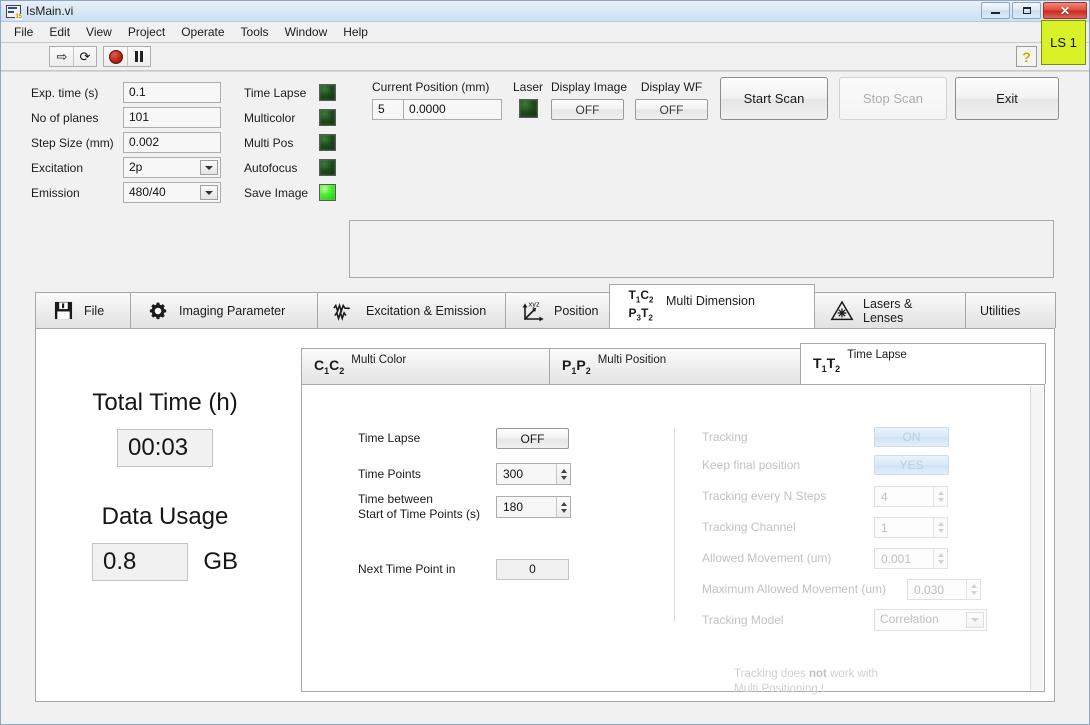 This screenshot has width=1090, height=725. Describe the element at coordinates (327, 92) in the screenshot. I see `led-time-lapse` at that location.